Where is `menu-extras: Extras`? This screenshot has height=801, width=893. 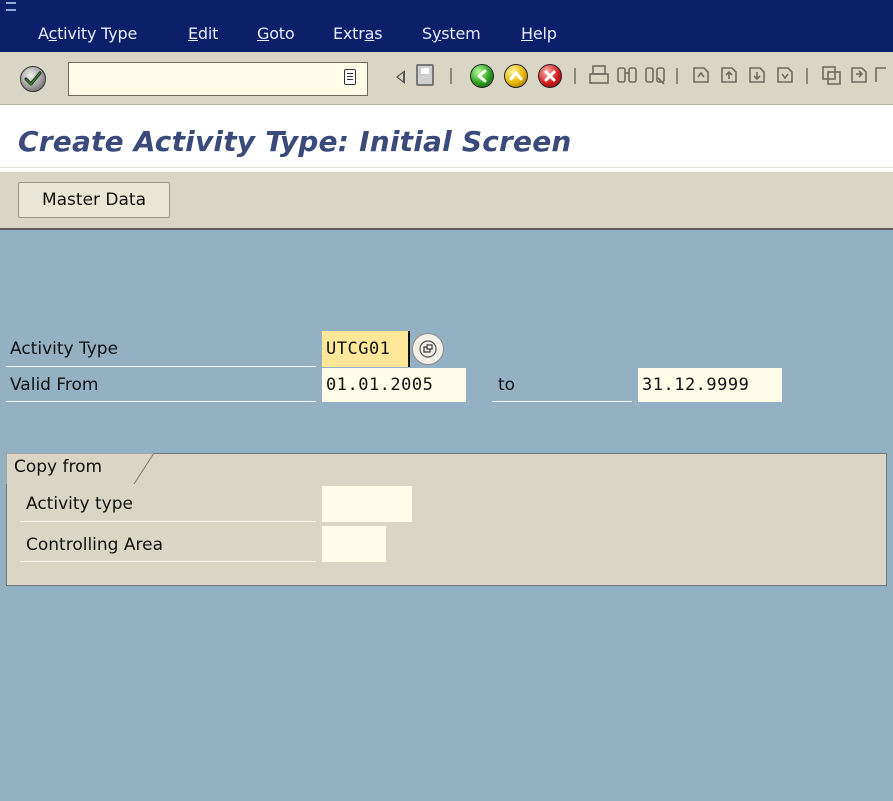
menu-extras: Extras is located at coordinates (358, 34).